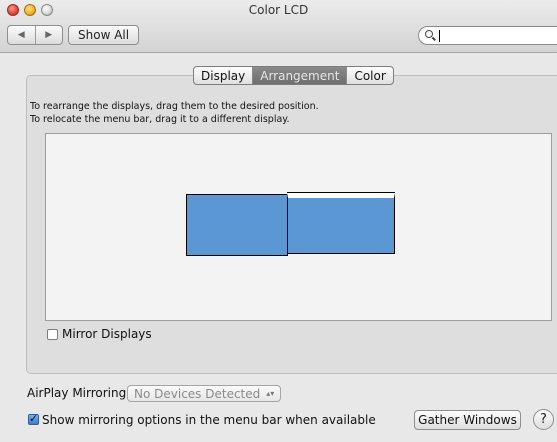 This screenshot has height=442, width=557. I want to click on back-button: ◀, so click(21, 35).